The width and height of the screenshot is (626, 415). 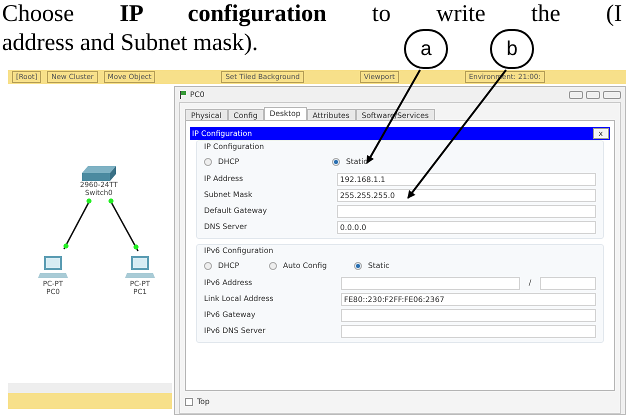 What do you see at coordinates (512, 49) in the screenshot?
I see `callout-label: b` at bounding box center [512, 49].